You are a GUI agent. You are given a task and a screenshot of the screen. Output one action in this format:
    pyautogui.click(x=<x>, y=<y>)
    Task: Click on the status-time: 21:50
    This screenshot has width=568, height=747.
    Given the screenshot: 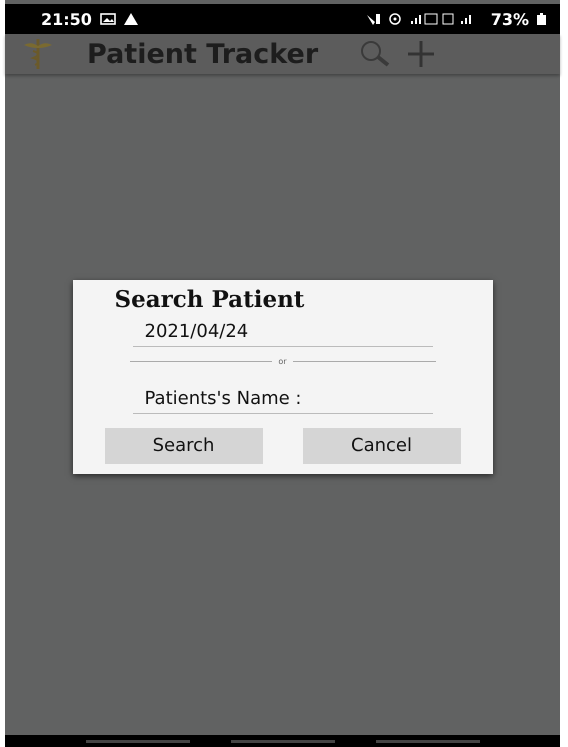 What is the action you would take?
    pyautogui.click(x=66, y=19)
    